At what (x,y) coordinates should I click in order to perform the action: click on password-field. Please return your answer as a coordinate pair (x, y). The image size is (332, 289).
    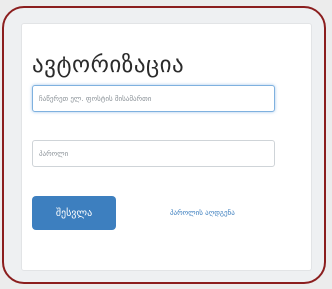
    Looking at the image, I should click on (153, 153).